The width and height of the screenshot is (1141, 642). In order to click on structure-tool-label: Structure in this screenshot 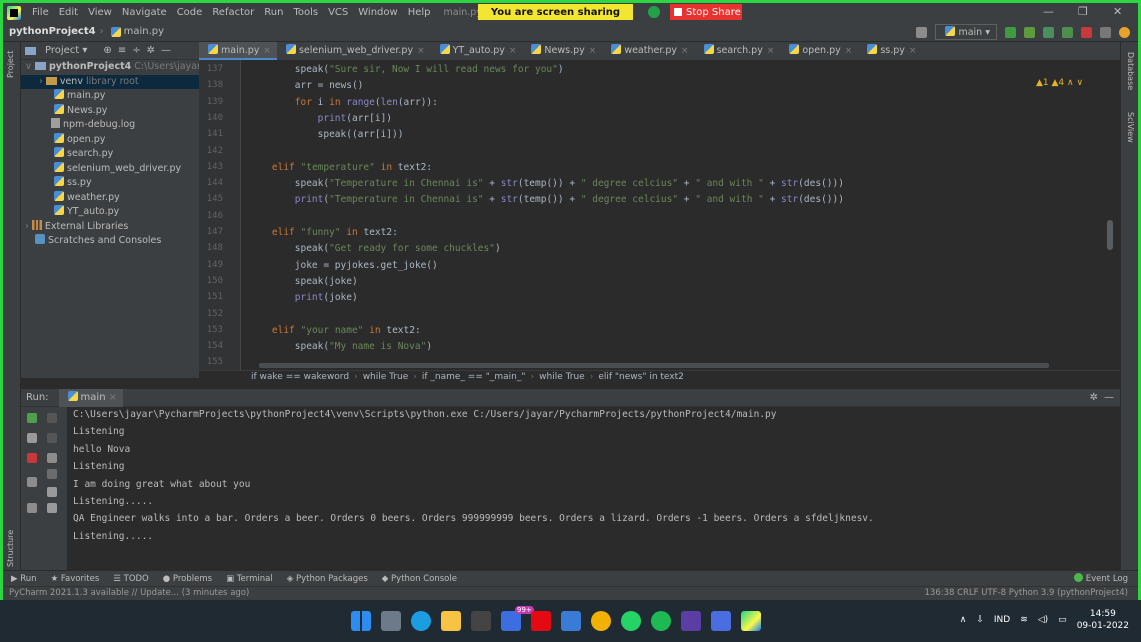, I will do `click(10, 548)`.